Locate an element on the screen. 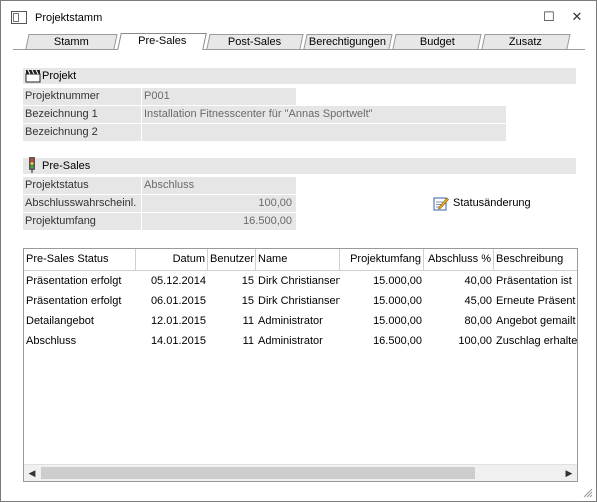  window-title: Projektstamm is located at coordinates (69, 18).